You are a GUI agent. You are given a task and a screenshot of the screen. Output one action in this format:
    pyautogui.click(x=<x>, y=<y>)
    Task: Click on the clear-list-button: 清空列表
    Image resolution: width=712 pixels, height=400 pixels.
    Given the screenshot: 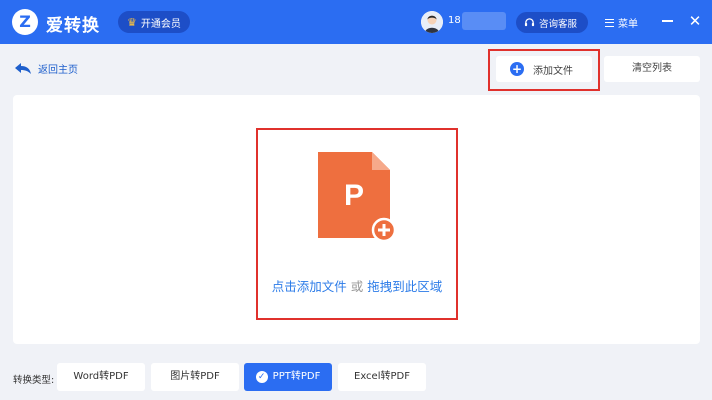 What is the action you would take?
    pyautogui.click(x=652, y=69)
    